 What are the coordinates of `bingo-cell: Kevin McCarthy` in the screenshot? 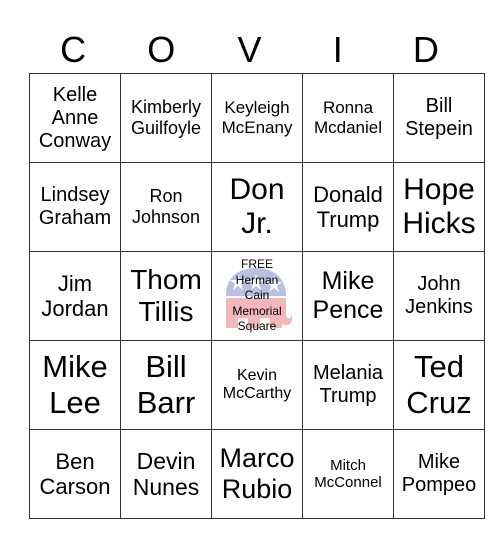 It's located at (257, 385).